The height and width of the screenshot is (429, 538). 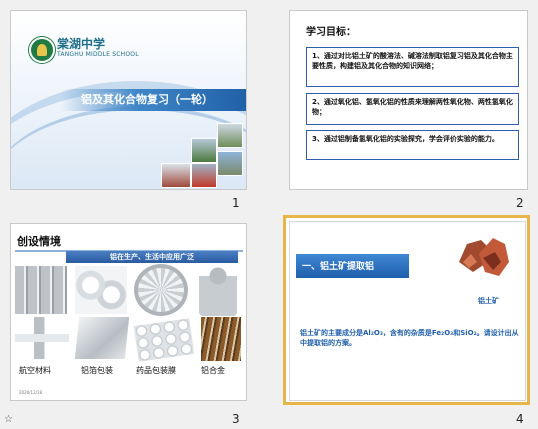 What do you see at coordinates (81, 44) in the screenshot?
I see `school-name-cn: 棠湖中学` at bounding box center [81, 44].